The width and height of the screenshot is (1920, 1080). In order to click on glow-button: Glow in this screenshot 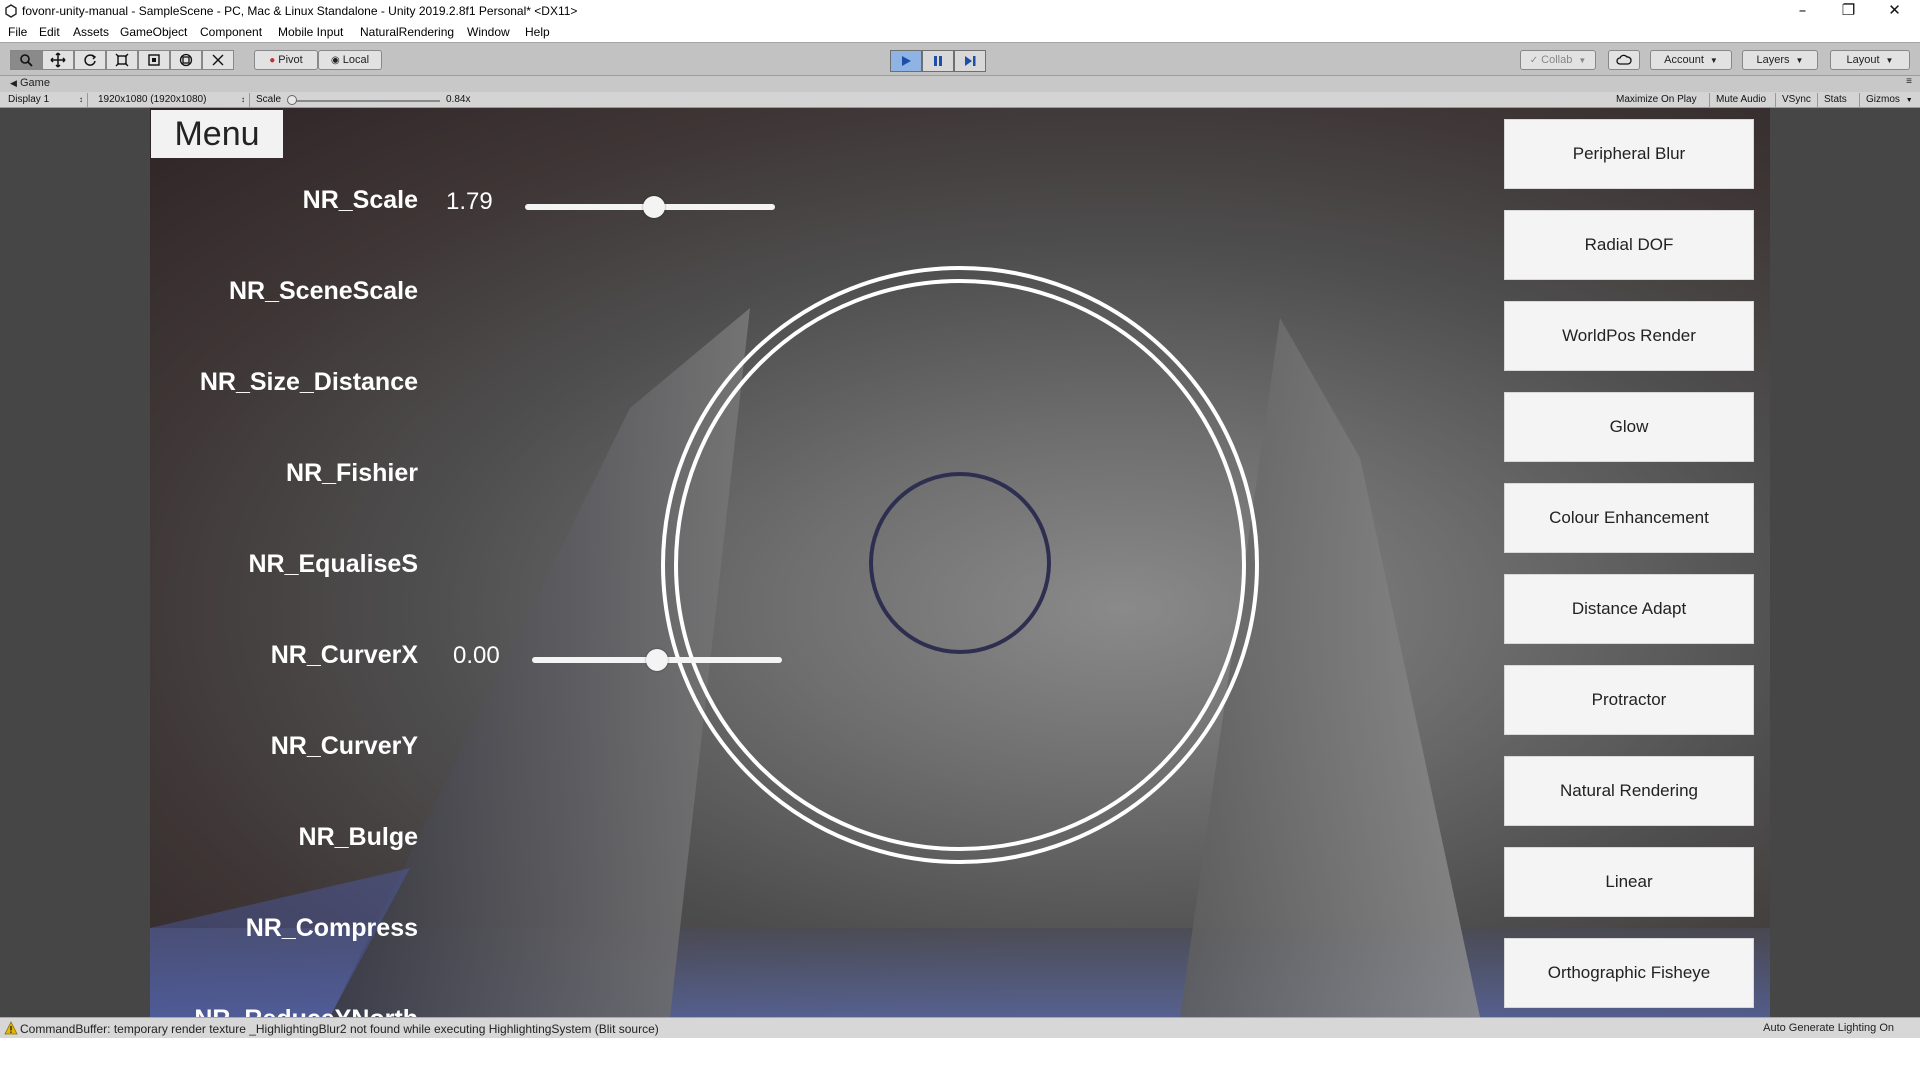, I will do `click(1629, 427)`.